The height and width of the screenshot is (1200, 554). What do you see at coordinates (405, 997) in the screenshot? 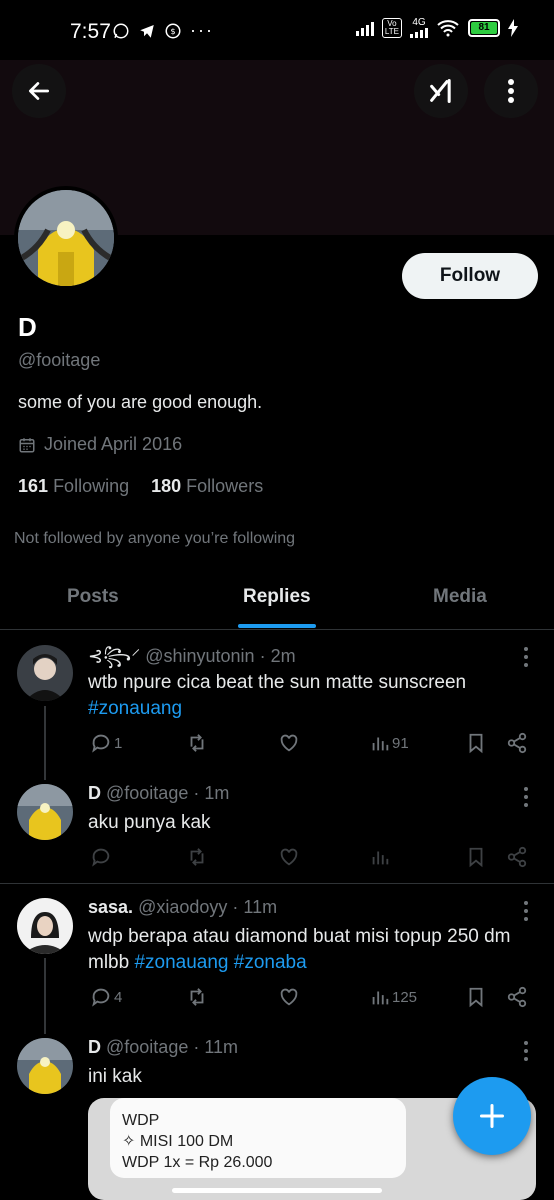
I see `views-count: 125` at bounding box center [405, 997].